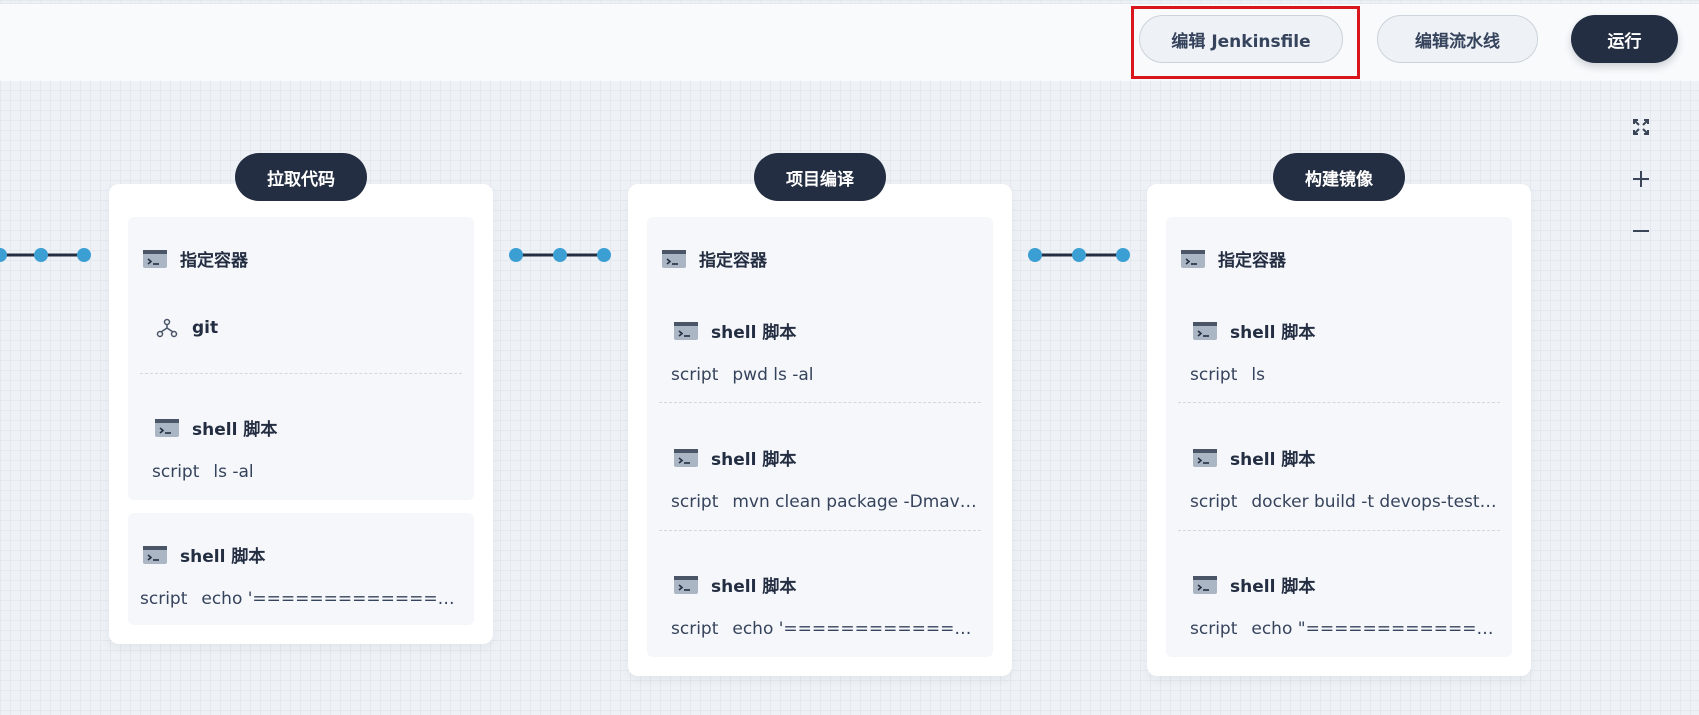 This screenshot has height=715, width=1699. I want to click on script-value: mvn clean package -Dmaven.test.skip=true, so click(856, 502).